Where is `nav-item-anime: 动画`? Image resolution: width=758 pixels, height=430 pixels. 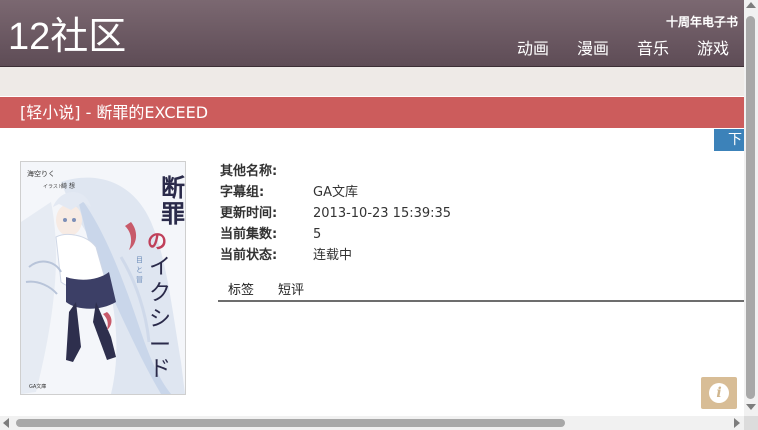 nav-item-anime: 动画 is located at coordinates (533, 49).